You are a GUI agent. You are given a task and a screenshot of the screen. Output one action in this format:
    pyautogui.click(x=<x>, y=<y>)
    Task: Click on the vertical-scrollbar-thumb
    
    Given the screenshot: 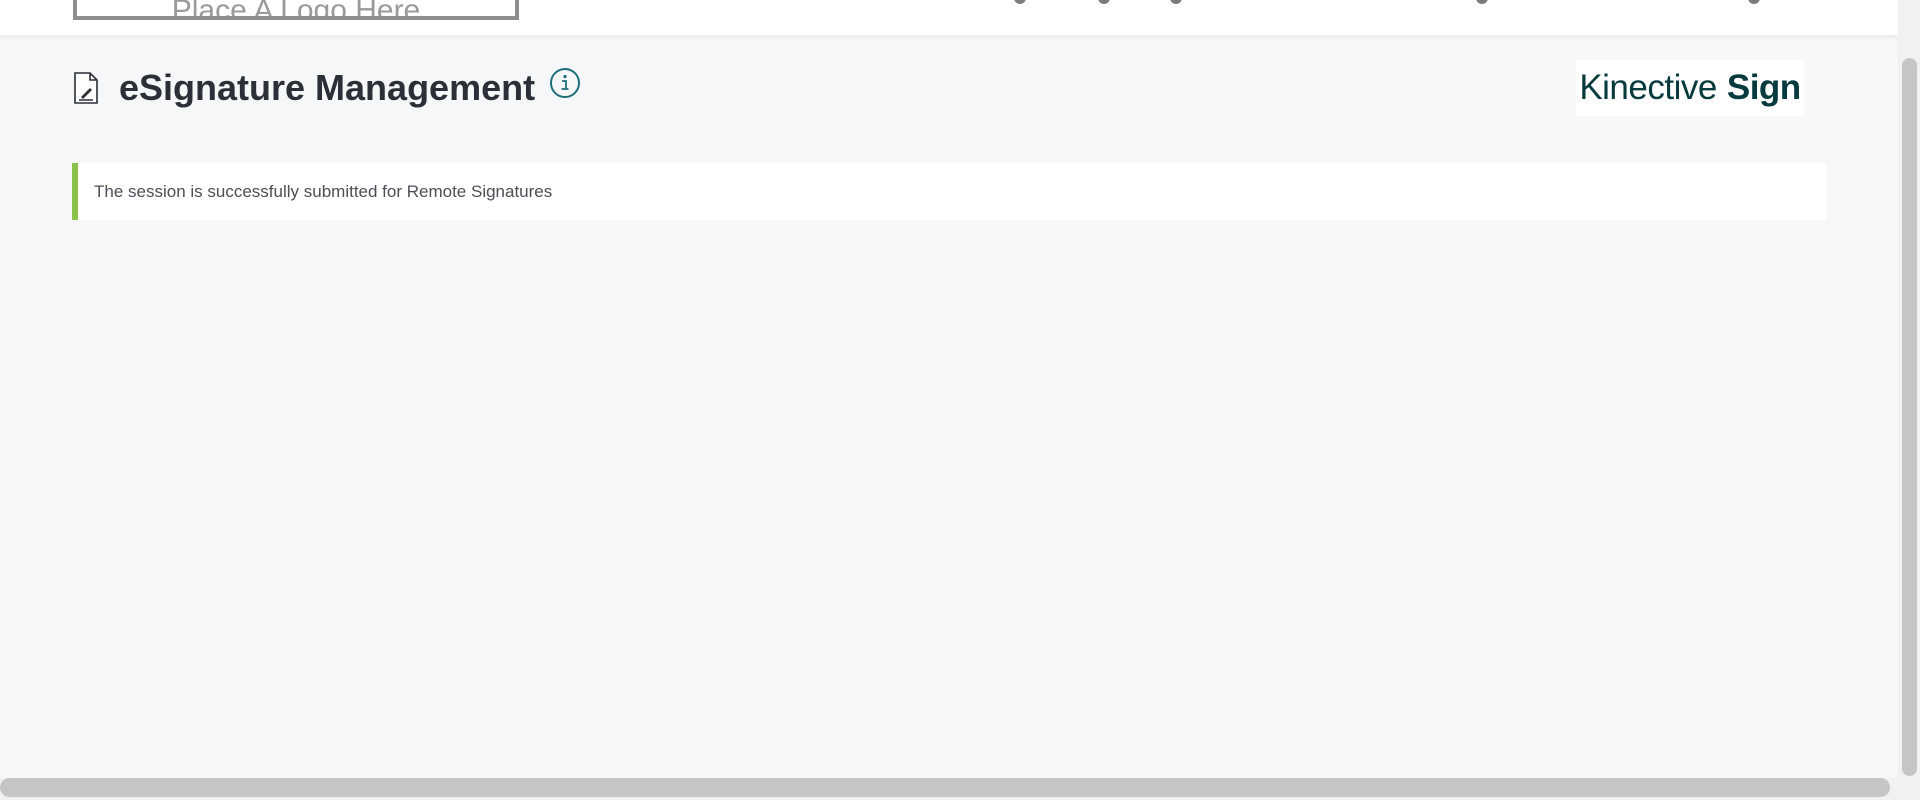 What is the action you would take?
    pyautogui.click(x=1909, y=417)
    